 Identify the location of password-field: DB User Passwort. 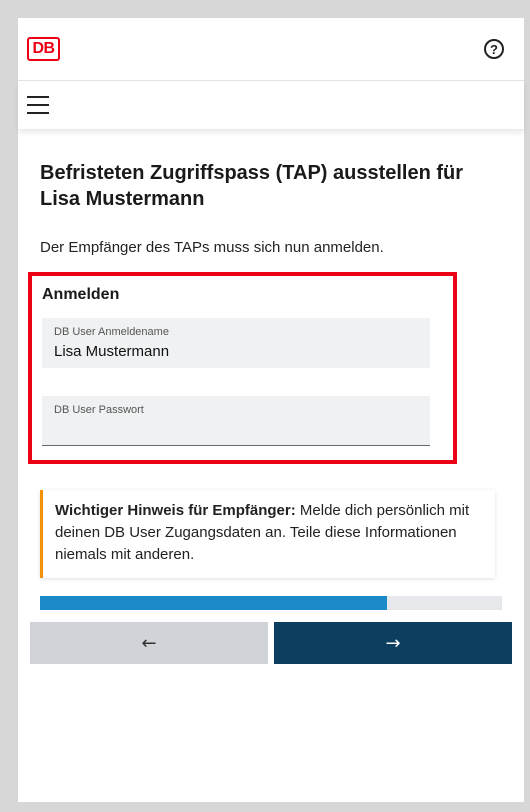
(236, 421).